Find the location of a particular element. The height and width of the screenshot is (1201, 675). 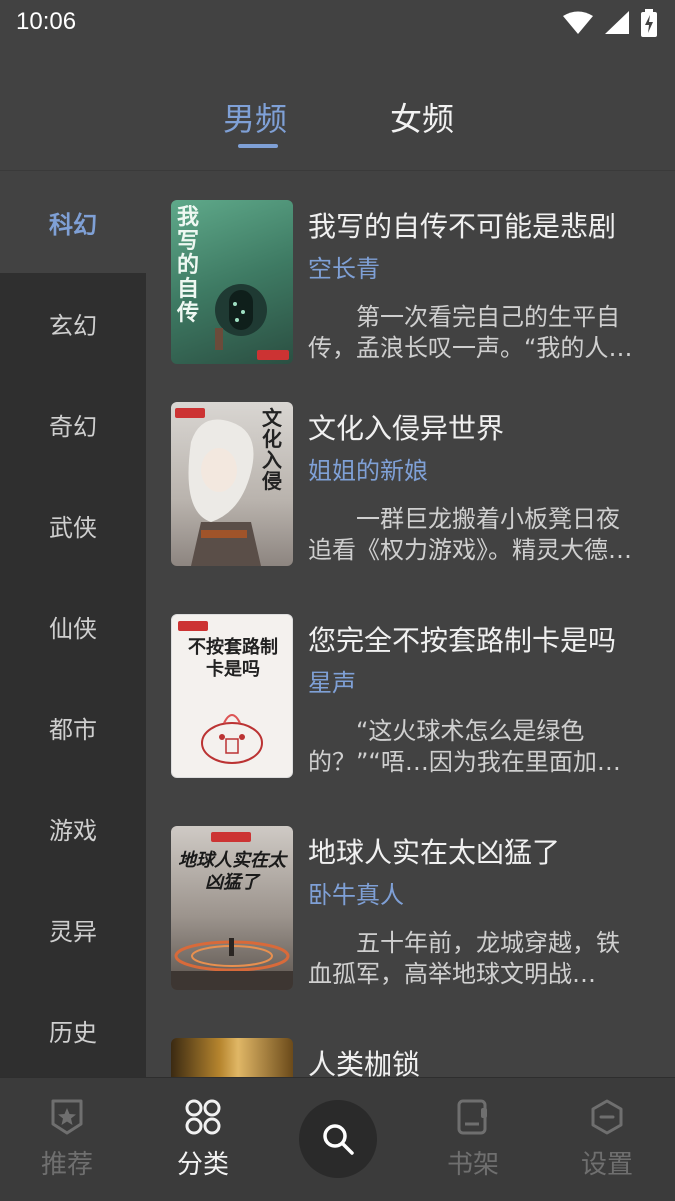

book-item: 人类枷锁 is located at coordinates (410, 1043).